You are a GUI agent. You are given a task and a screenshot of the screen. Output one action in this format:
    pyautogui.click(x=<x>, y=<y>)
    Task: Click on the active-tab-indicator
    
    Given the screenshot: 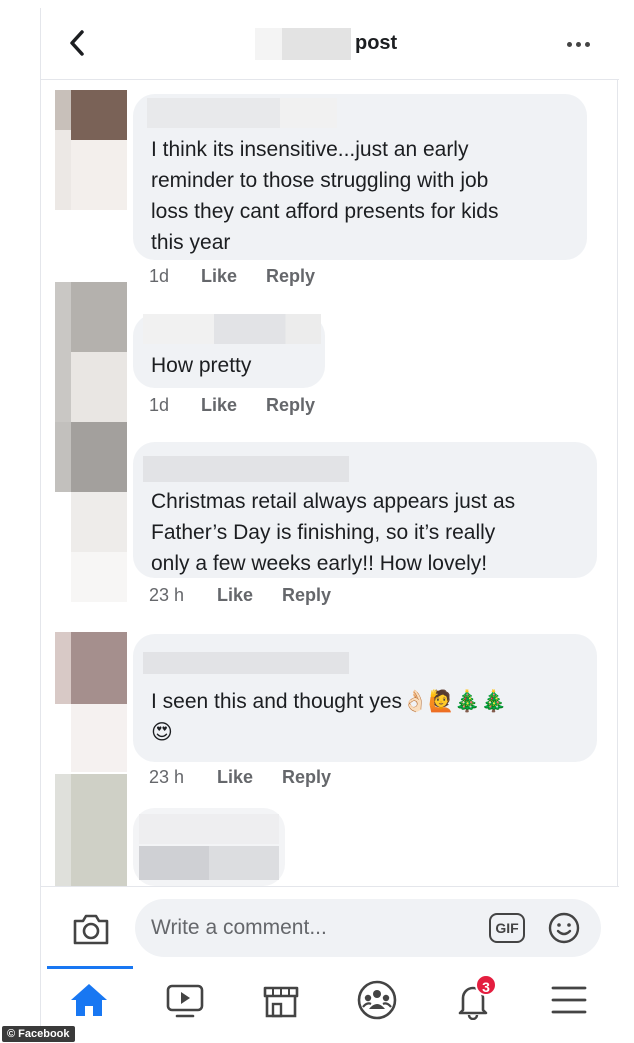 What is the action you would take?
    pyautogui.click(x=90, y=967)
    